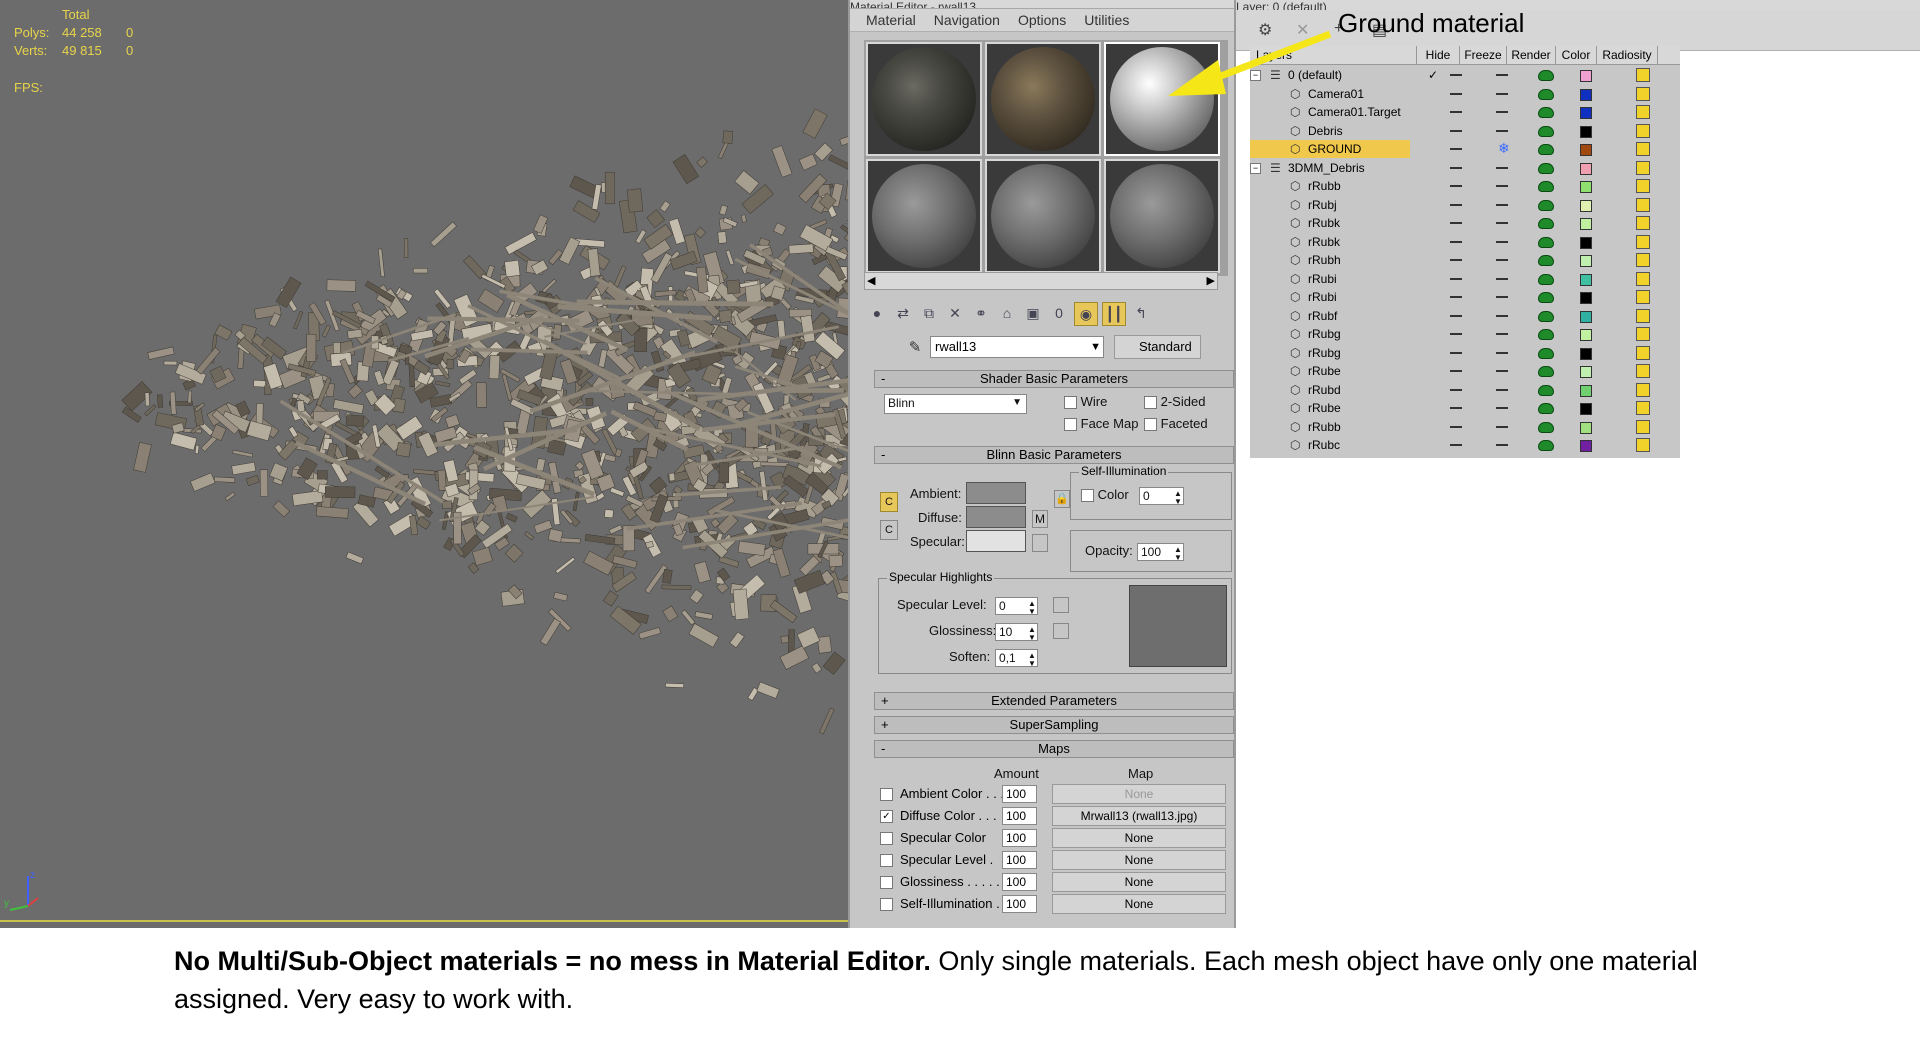 The width and height of the screenshot is (1920, 1038). Describe the element at coordinates (1033, 313) in the screenshot. I see `put-to-library-icon: ▣` at that location.